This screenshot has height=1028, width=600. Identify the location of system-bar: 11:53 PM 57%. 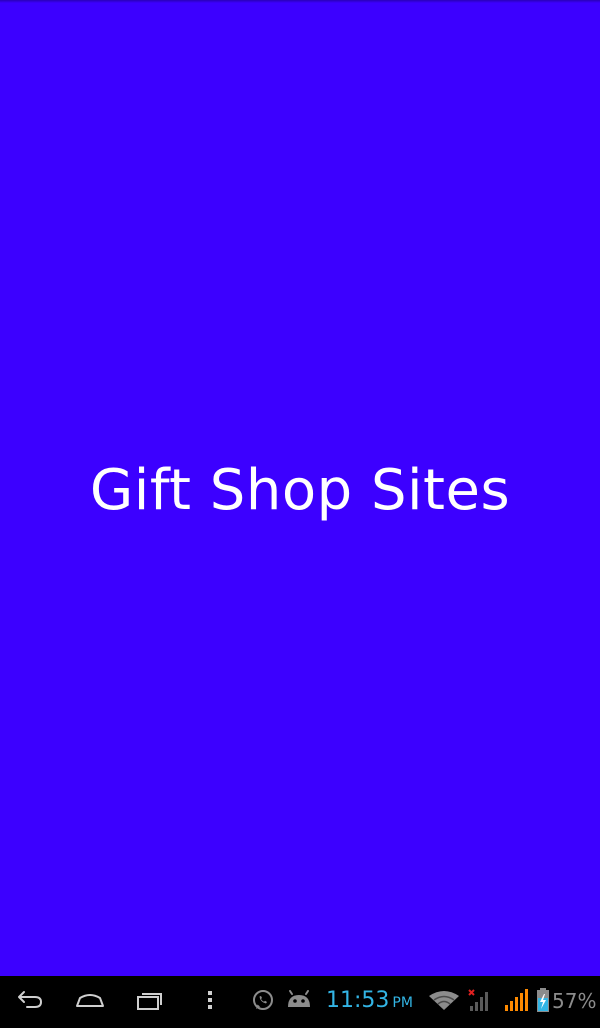
(300, 1000).